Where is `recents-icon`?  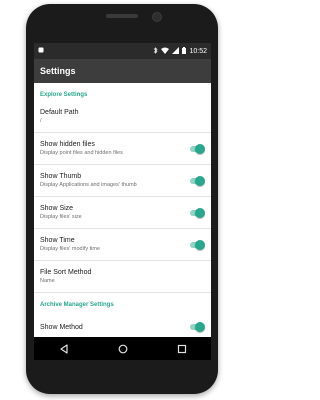 recents-icon is located at coordinates (182, 349).